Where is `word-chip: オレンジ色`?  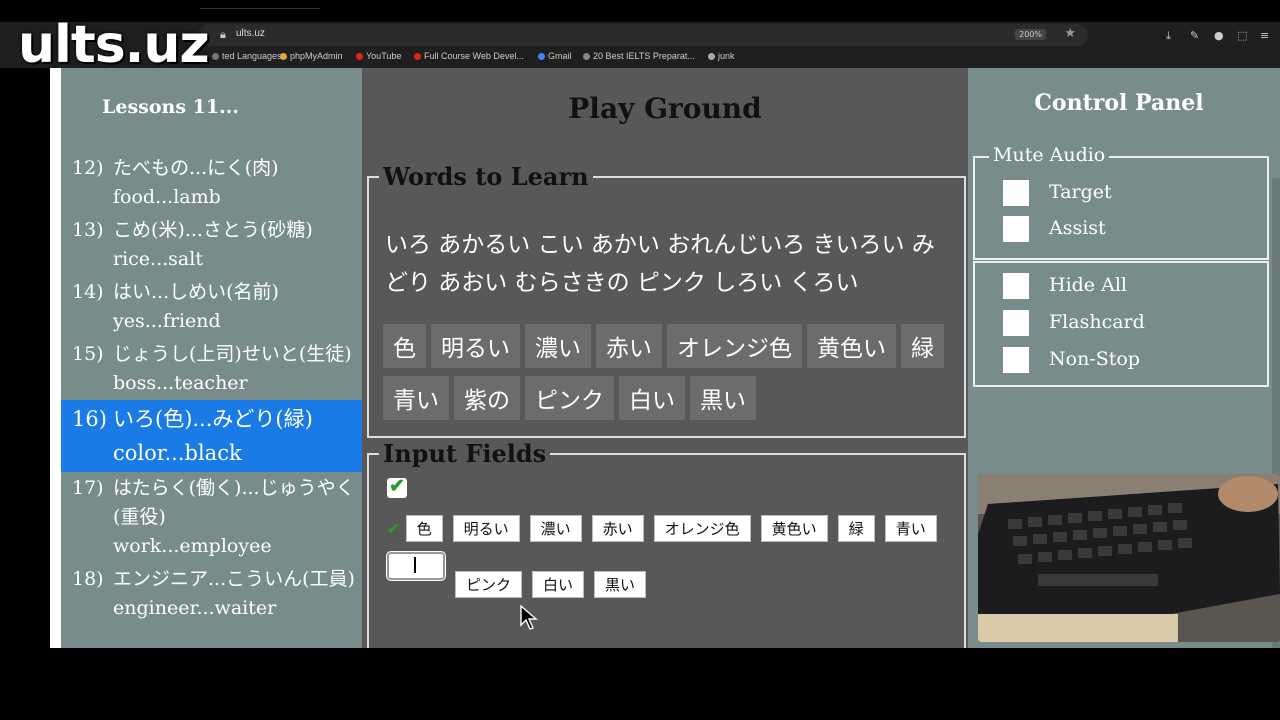 word-chip: オレンジ色 is located at coordinates (734, 346).